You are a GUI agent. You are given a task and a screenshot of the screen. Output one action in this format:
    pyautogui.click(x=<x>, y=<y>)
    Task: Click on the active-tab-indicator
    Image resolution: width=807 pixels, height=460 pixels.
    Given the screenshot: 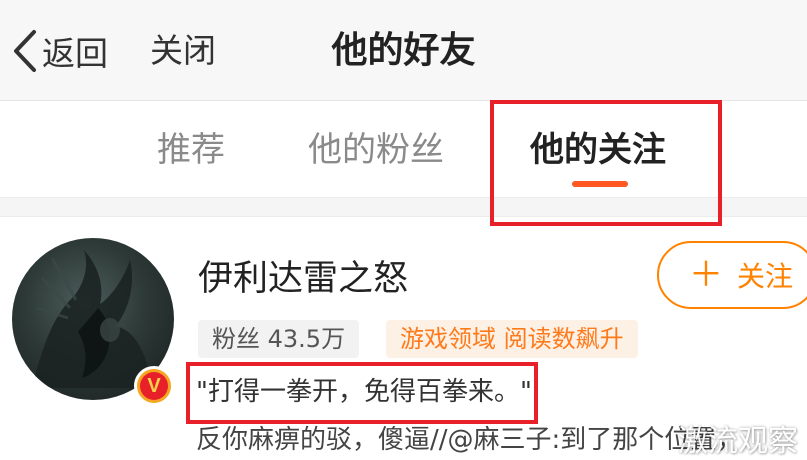 What is the action you would take?
    pyautogui.click(x=600, y=184)
    